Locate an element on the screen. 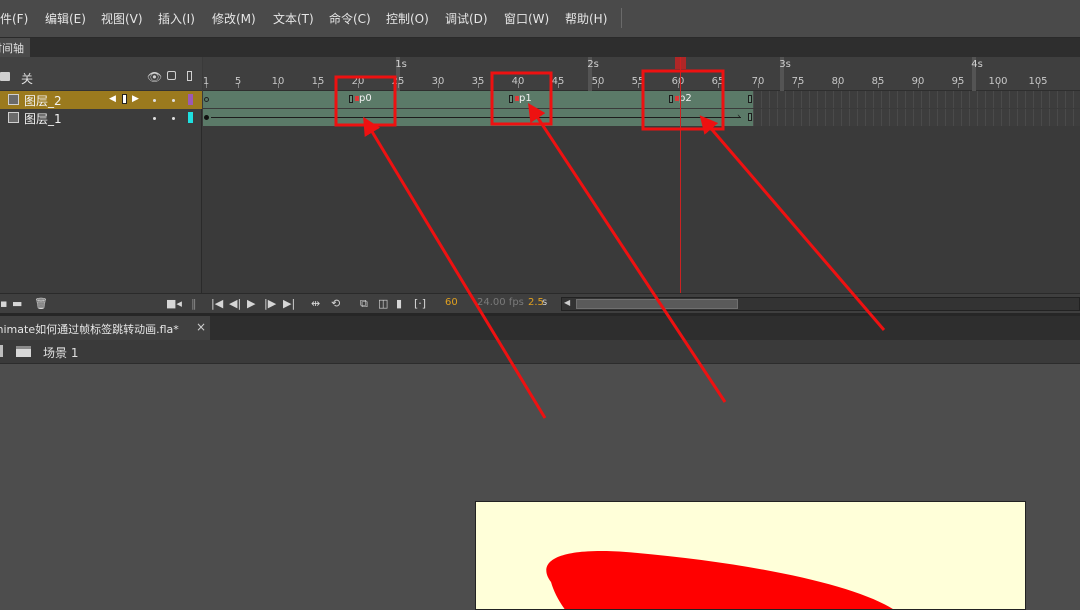 The width and height of the screenshot is (1080, 610). layer-header-label: 关 is located at coordinates (27, 79).